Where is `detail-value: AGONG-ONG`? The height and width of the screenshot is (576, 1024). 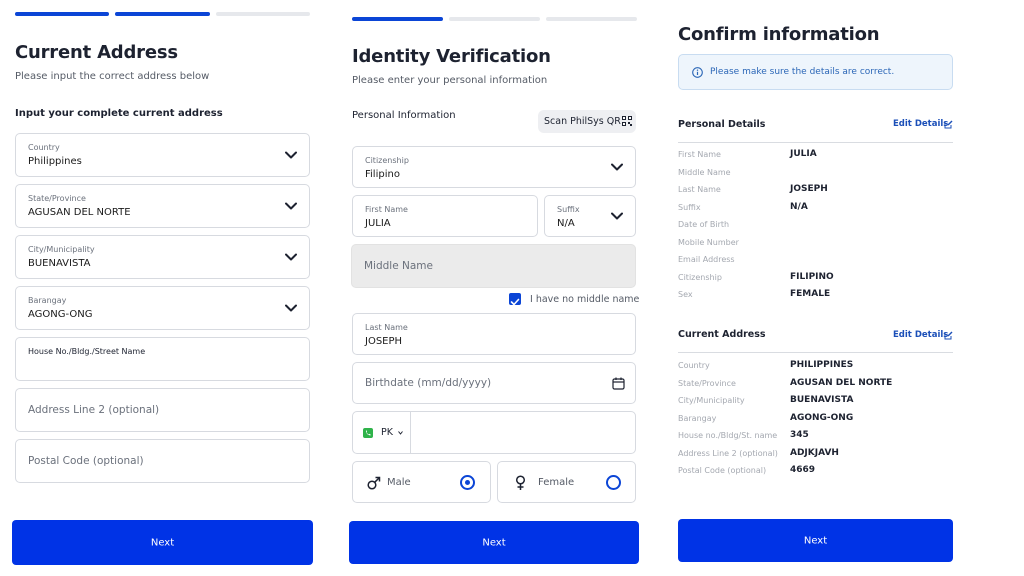 detail-value: AGONG-ONG is located at coordinates (822, 417).